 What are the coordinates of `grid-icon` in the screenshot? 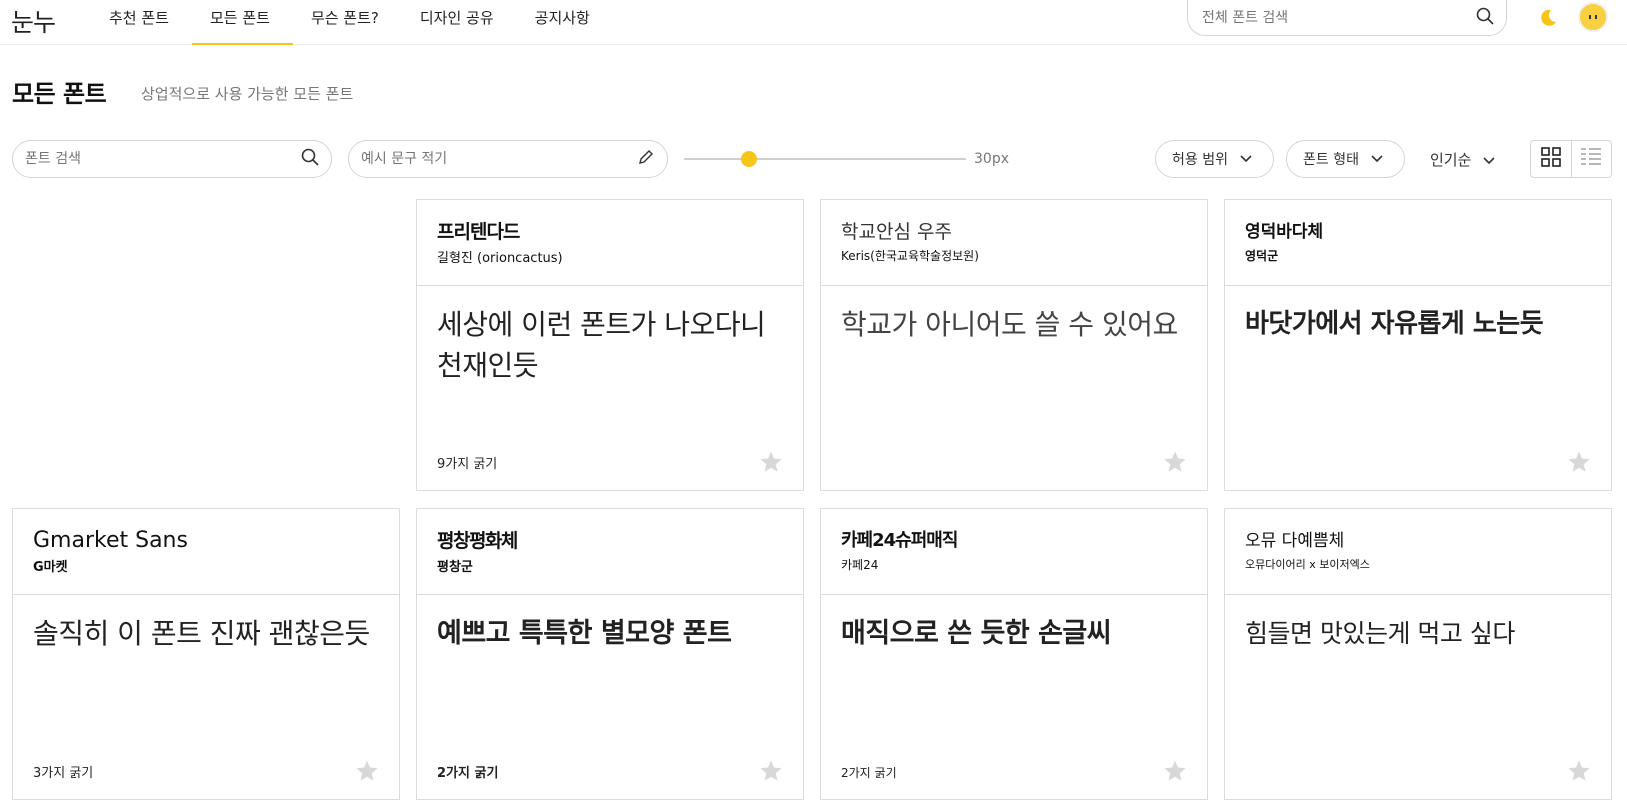 It's located at (1551, 159).